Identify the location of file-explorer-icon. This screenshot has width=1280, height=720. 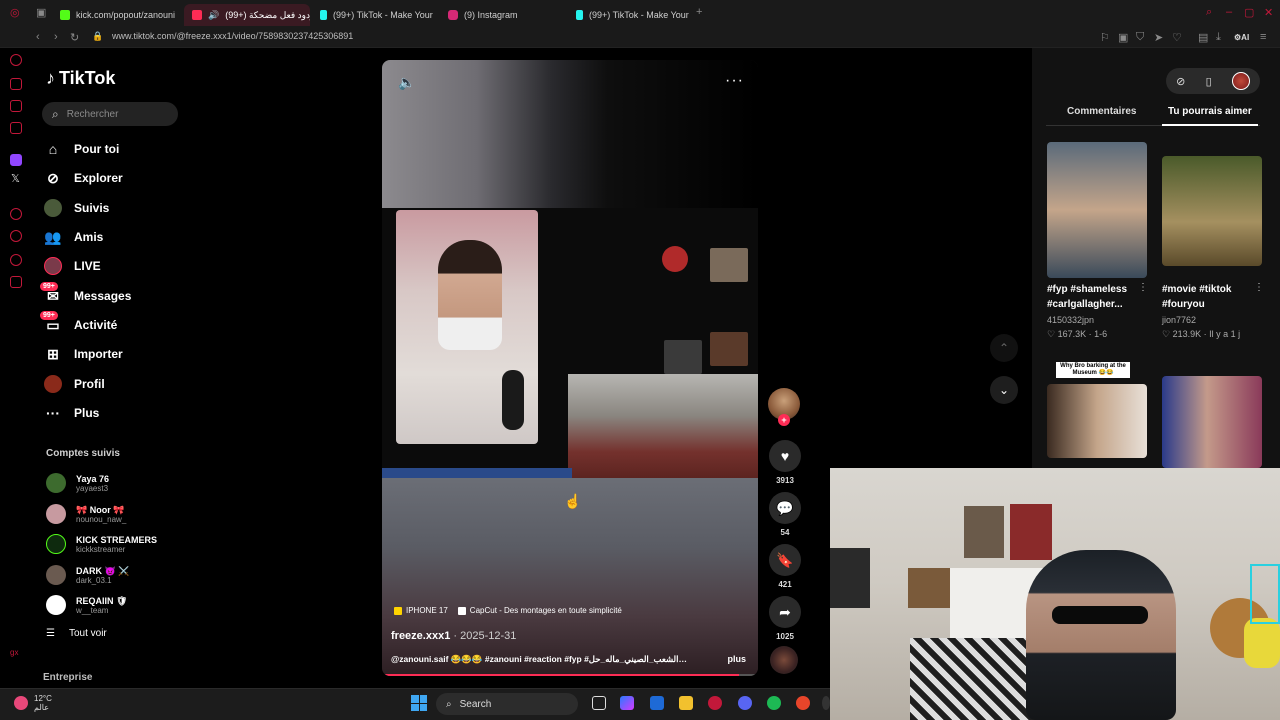
(686, 703).